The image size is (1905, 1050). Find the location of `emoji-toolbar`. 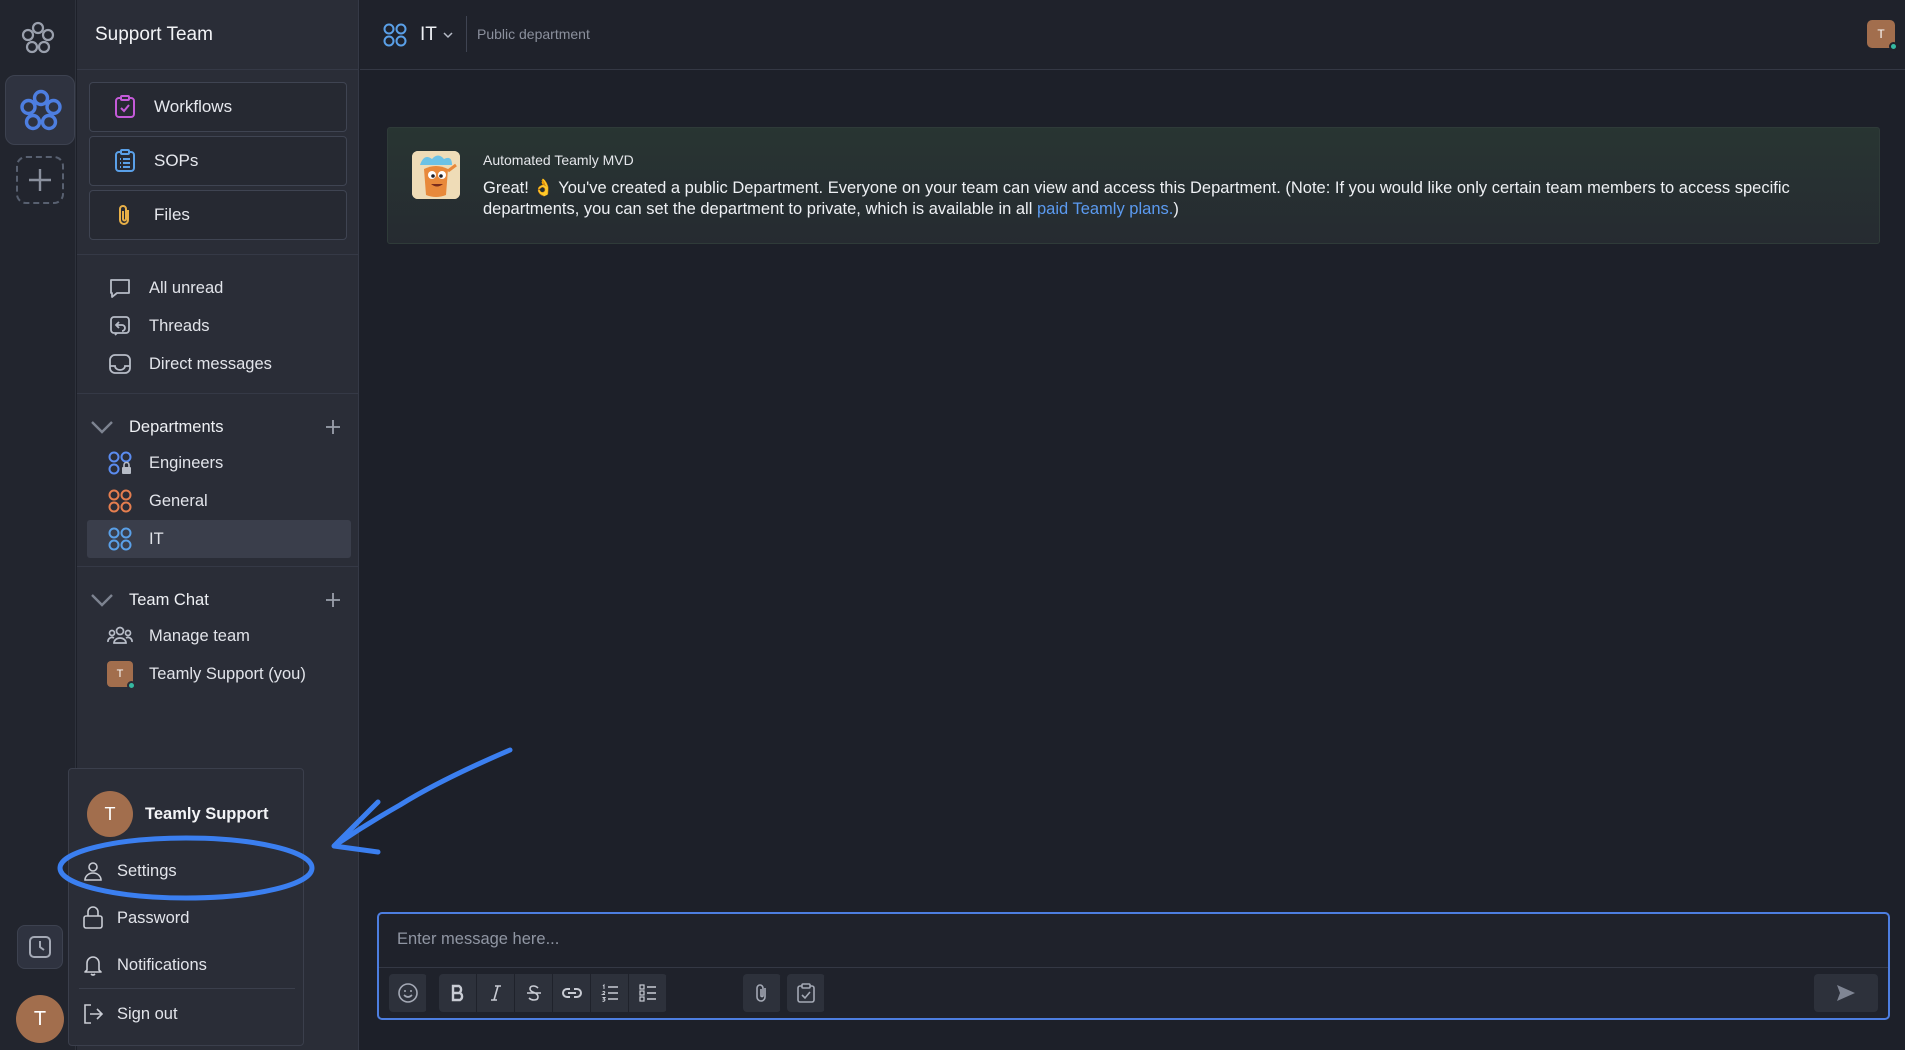

emoji-toolbar is located at coordinates (408, 993).